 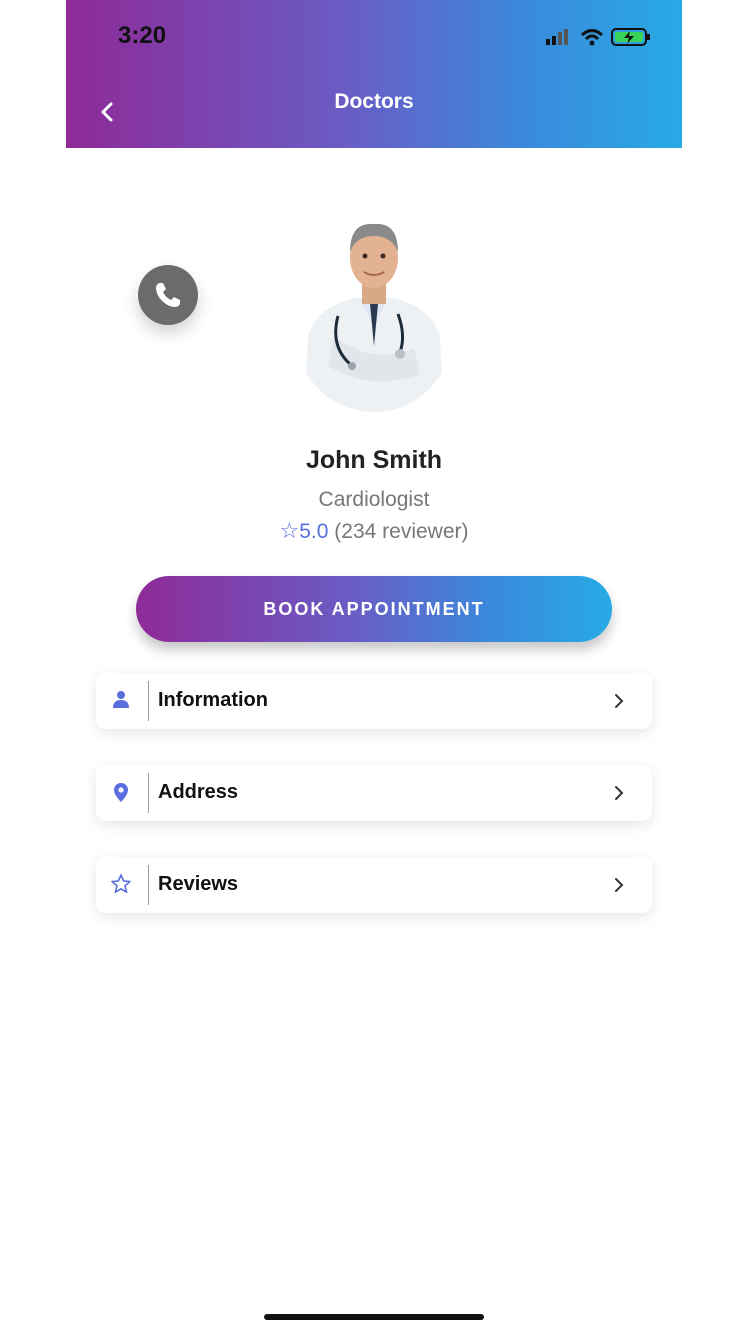 I want to click on call-button, so click(x=168, y=295).